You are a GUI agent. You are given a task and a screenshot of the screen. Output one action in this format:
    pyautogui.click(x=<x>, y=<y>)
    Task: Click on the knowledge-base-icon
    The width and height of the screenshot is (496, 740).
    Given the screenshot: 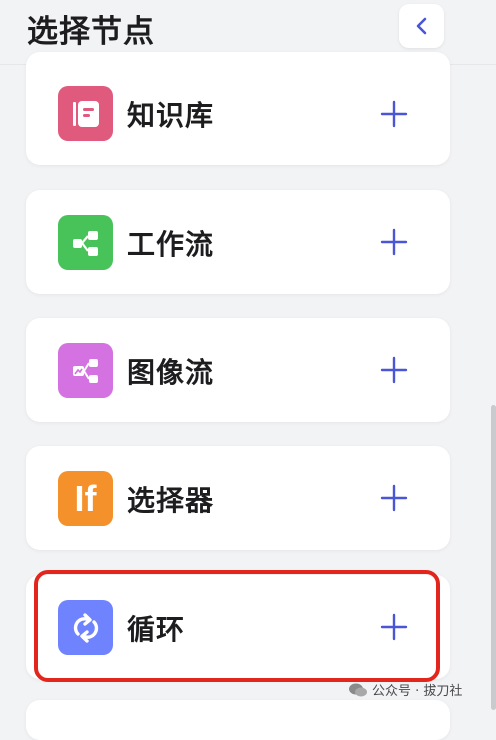 What is the action you would take?
    pyautogui.click(x=85, y=113)
    